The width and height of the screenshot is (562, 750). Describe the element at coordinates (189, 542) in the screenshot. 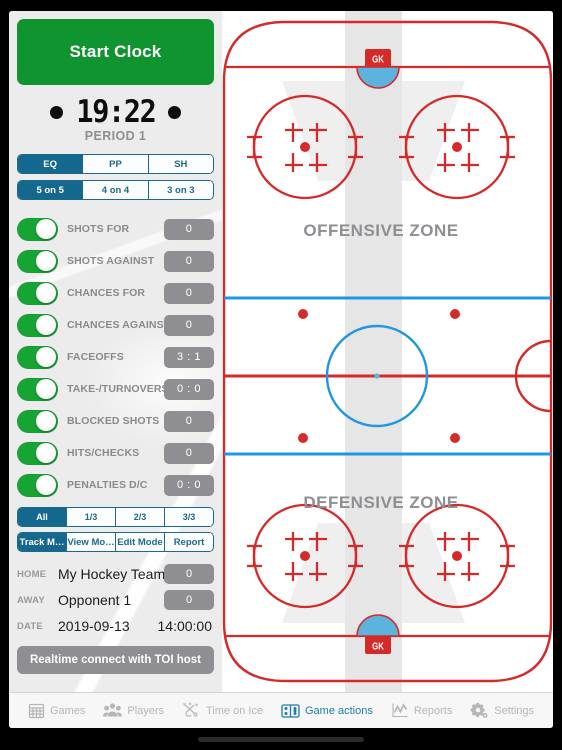

I see `mode-report: Report` at that location.